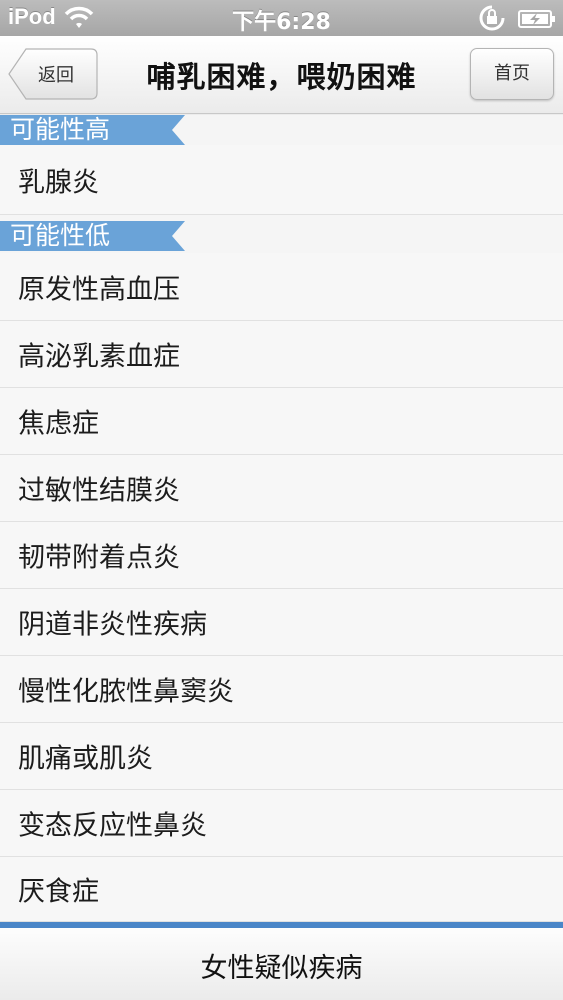 The width and height of the screenshot is (563, 1000). What do you see at coordinates (281, 421) in the screenshot?
I see `list-item: 焦虑症` at bounding box center [281, 421].